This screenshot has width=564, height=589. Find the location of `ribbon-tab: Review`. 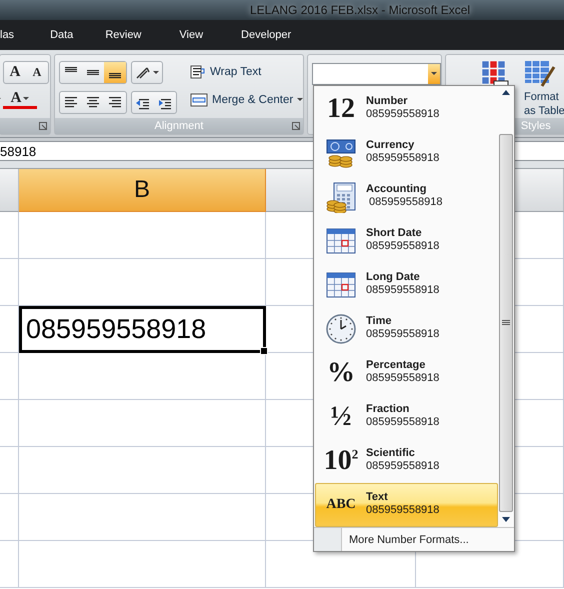

ribbon-tab: Review is located at coordinates (123, 35).